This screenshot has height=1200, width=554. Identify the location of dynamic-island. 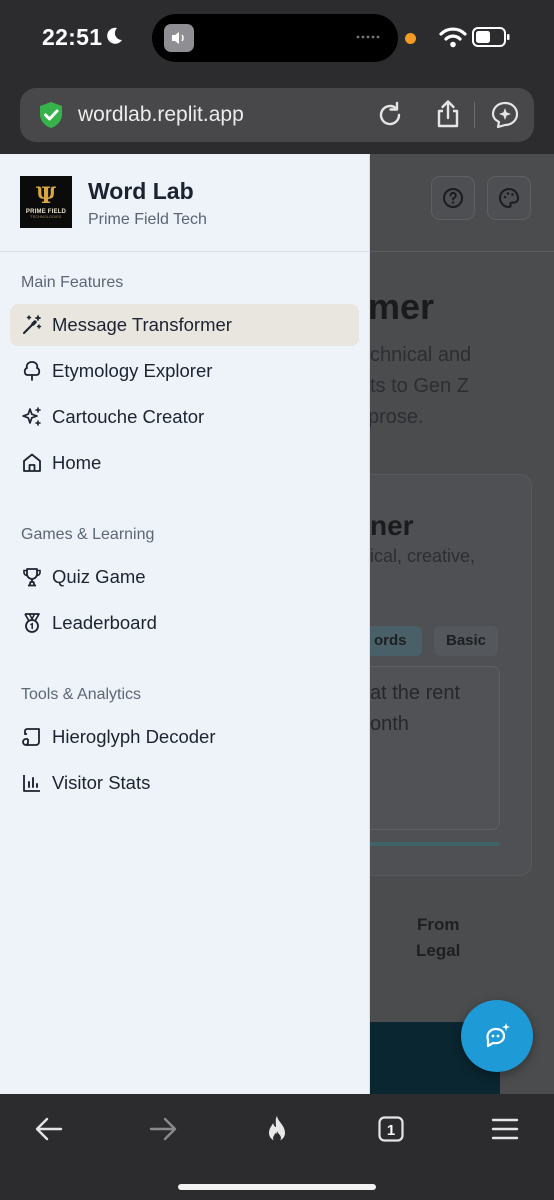
(275, 38).